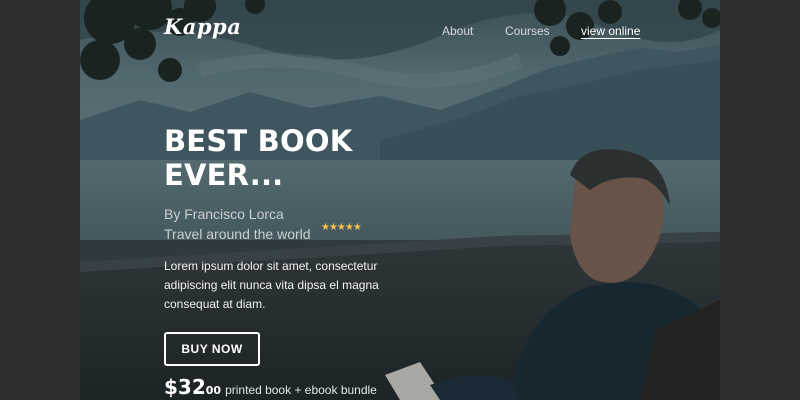  I want to click on price-main: $32, so click(185, 387).